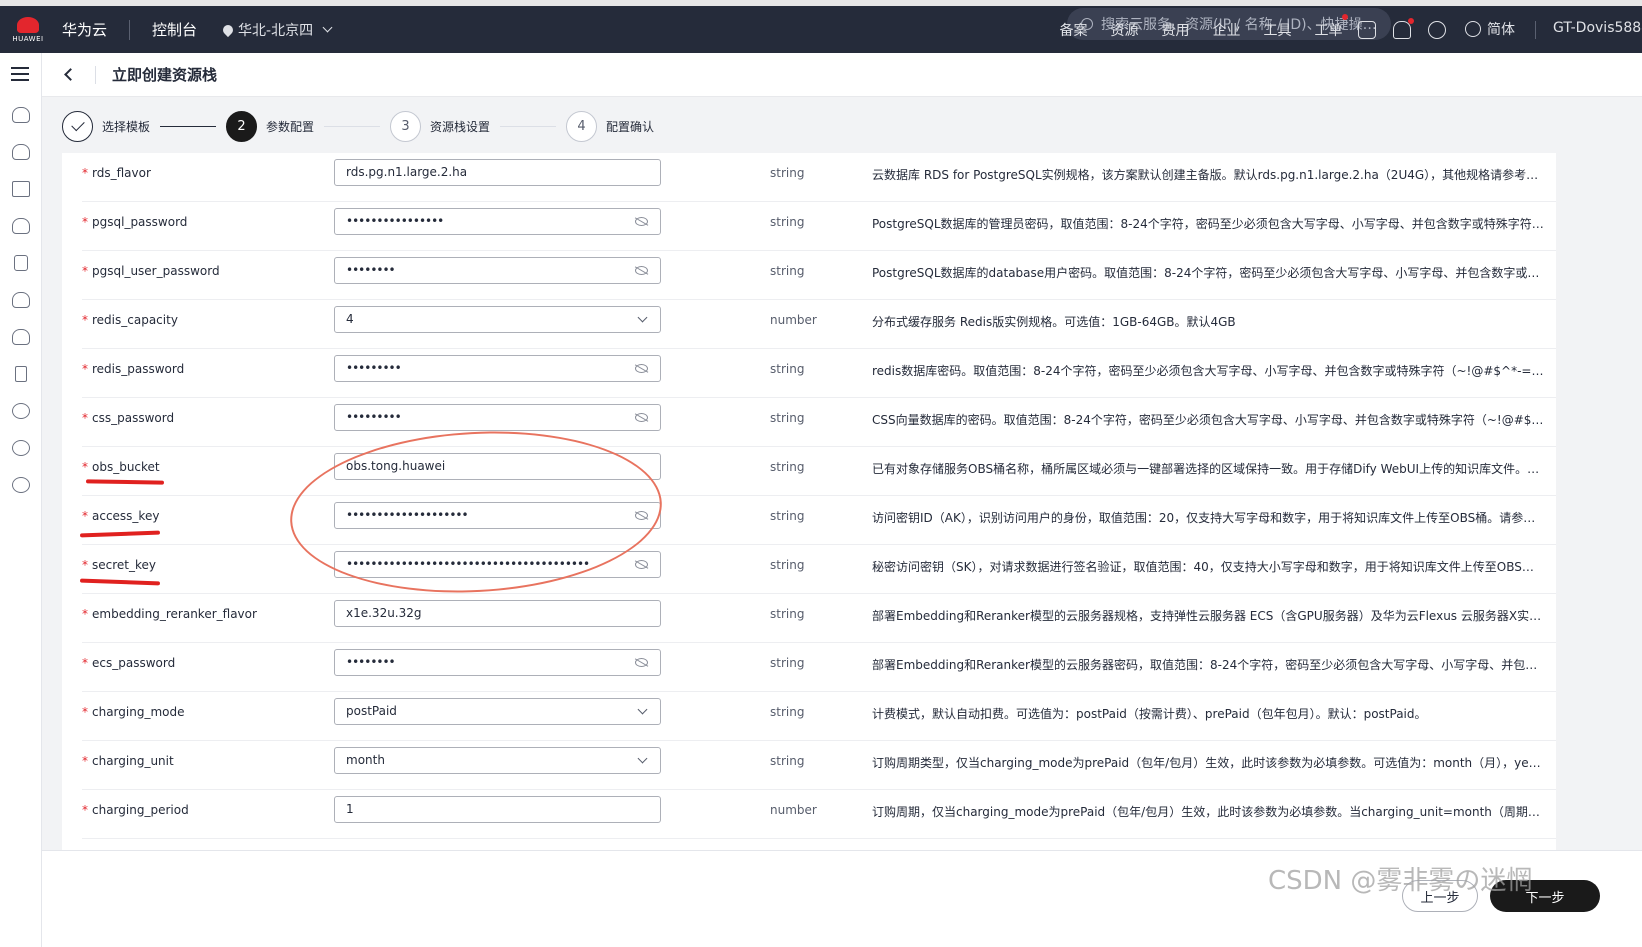  What do you see at coordinates (358, 126) in the screenshot?
I see `wizard-steps: 选择模板 2 参数配置 3 资源栈设置 4 配置确认` at bounding box center [358, 126].